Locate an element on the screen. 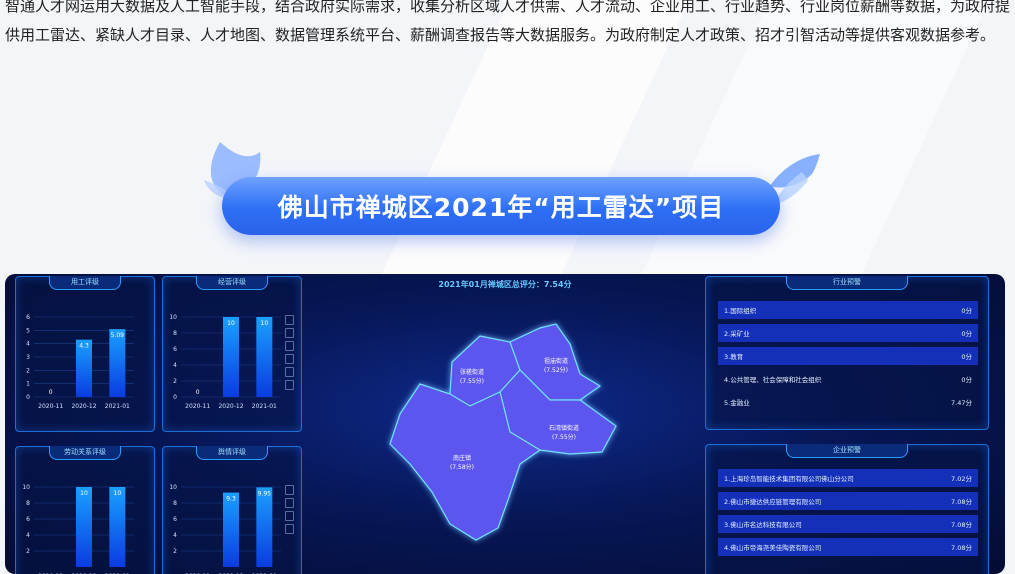  map-label-shiwan-name: 石湾镇街道 is located at coordinates (564, 428).